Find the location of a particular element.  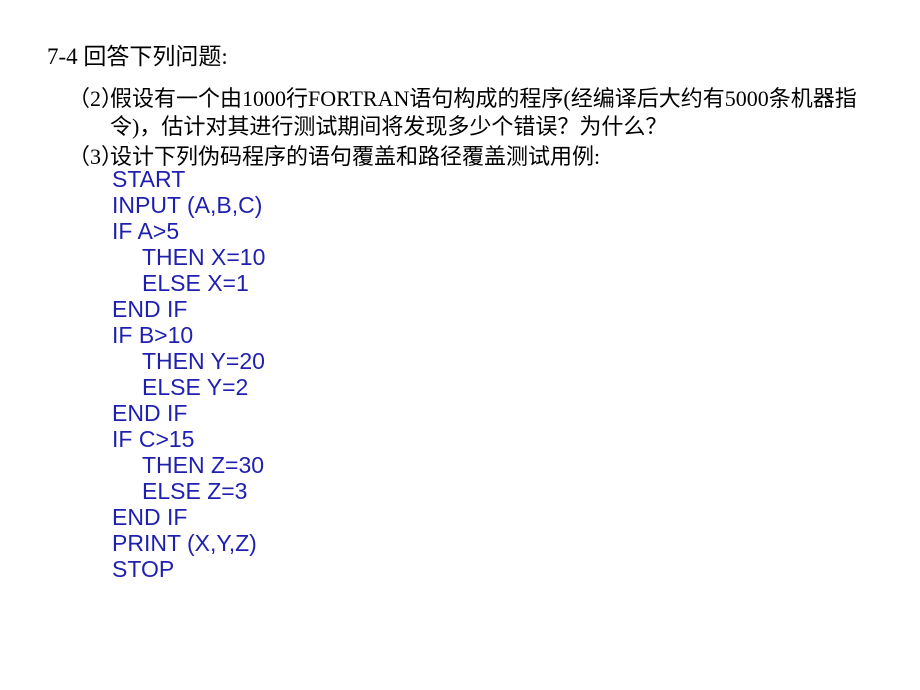

list-marker-3: （3） is located at coordinates (96, 156).